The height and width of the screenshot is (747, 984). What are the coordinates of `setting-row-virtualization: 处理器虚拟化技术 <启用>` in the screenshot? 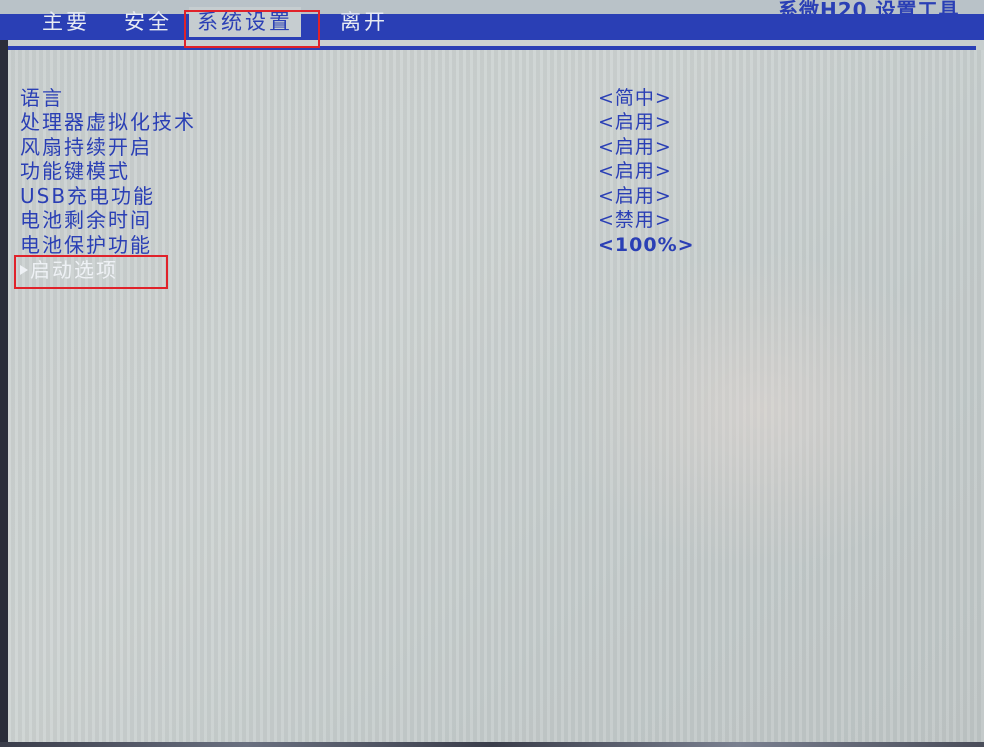 It's located at (350, 122).